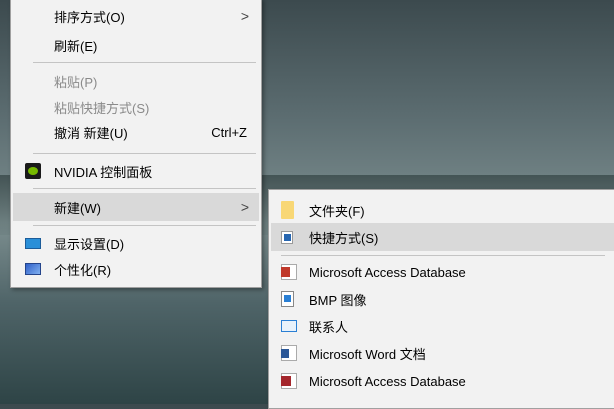 Image resolution: width=614 pixels, height=409 pixels. Describe the element at coordinates (442, 237) in the screenshot. I see `submenu-item-shortcut: 快捷方式(S)` at that location.